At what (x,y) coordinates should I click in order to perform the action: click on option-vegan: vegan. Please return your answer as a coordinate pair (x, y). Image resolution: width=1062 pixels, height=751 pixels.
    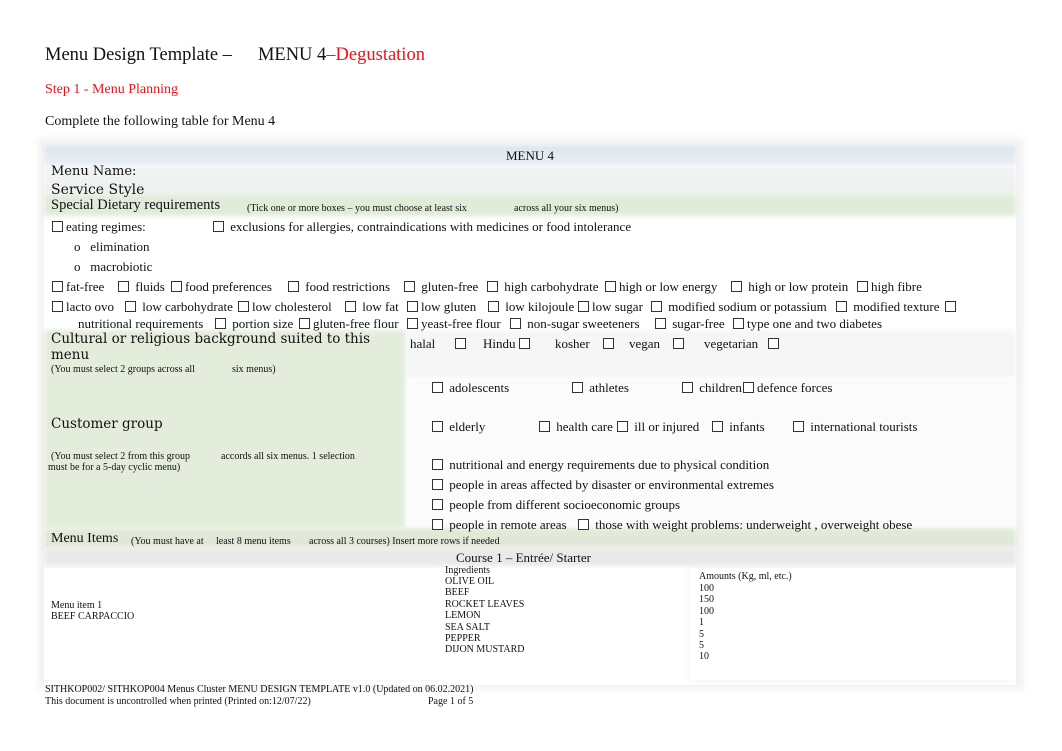
    Looking at the image, I should click on (658, 344).